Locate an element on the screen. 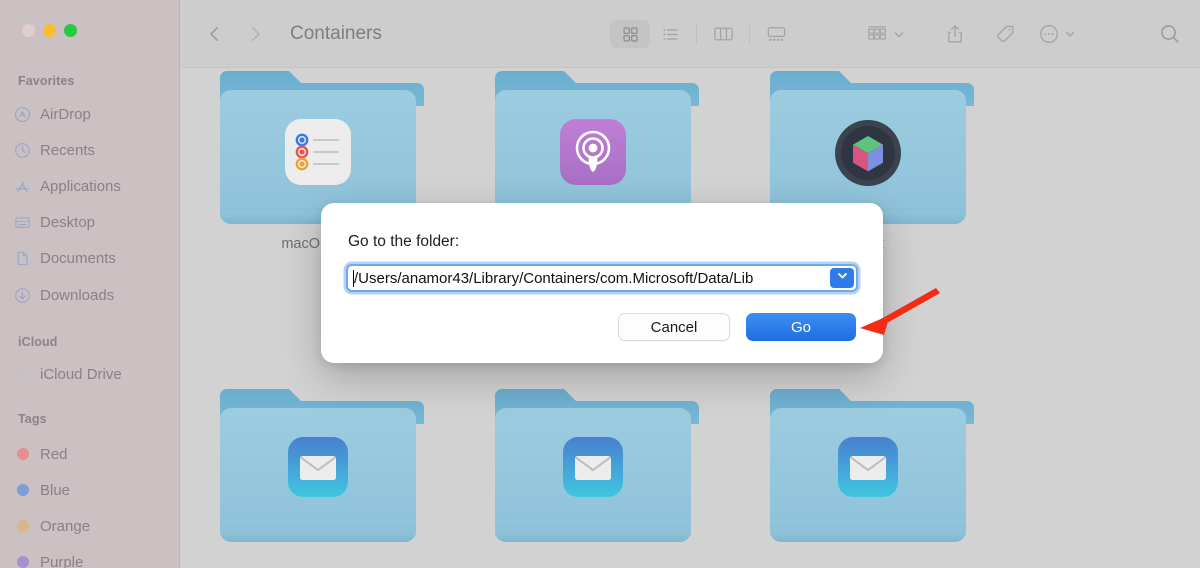 The height and width of the screenshot is (568, 1200). view-mode-segmented-control is located at coordinates (703, 34).